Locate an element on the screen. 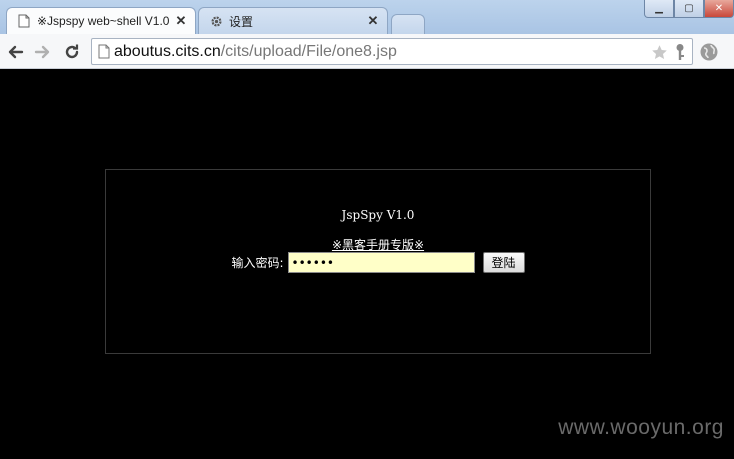 This screenshot has width=734, height=459. omnibox-actions is located at coordinates (668, 54).